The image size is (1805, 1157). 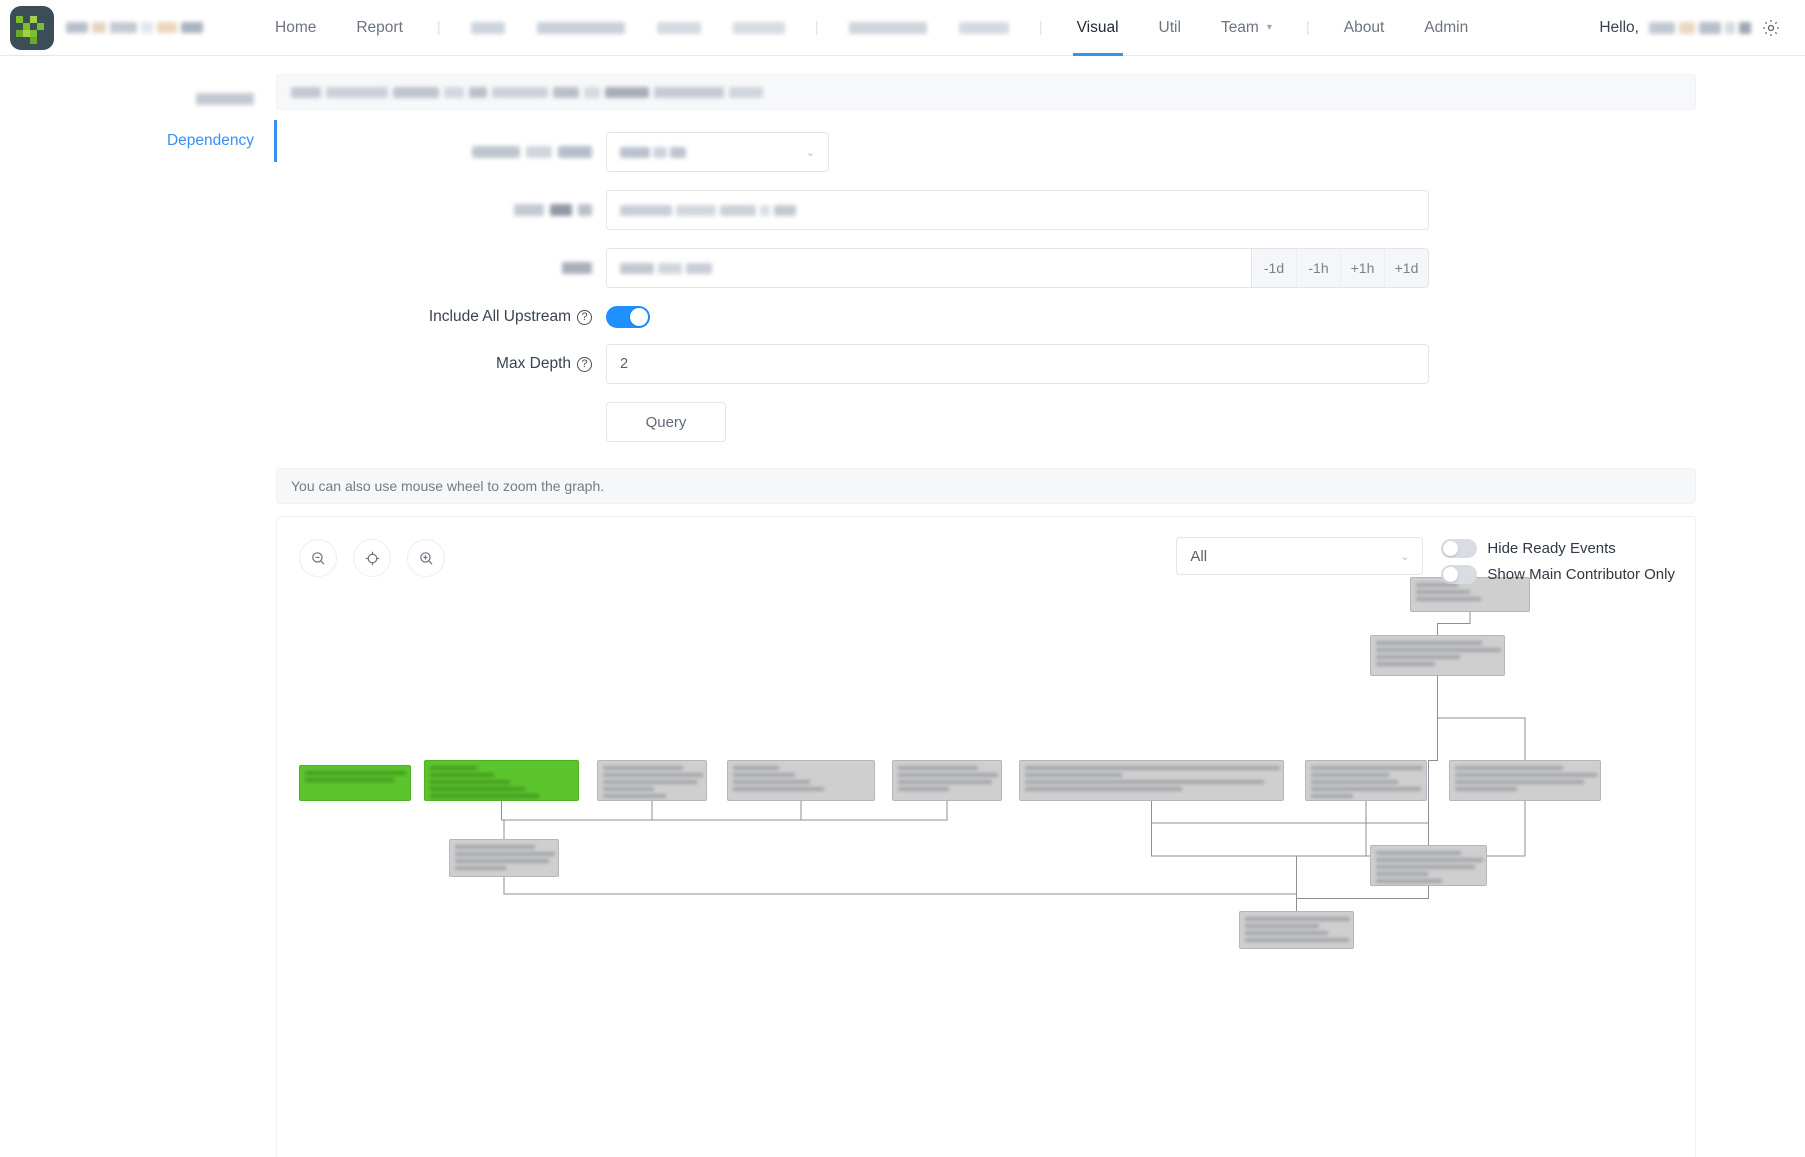 What do you see at coordinates (441, 317) in the screenshot?
I see `include-all-upstream-label-group: Include All Upstream ?` at bounding box center [441, 317].